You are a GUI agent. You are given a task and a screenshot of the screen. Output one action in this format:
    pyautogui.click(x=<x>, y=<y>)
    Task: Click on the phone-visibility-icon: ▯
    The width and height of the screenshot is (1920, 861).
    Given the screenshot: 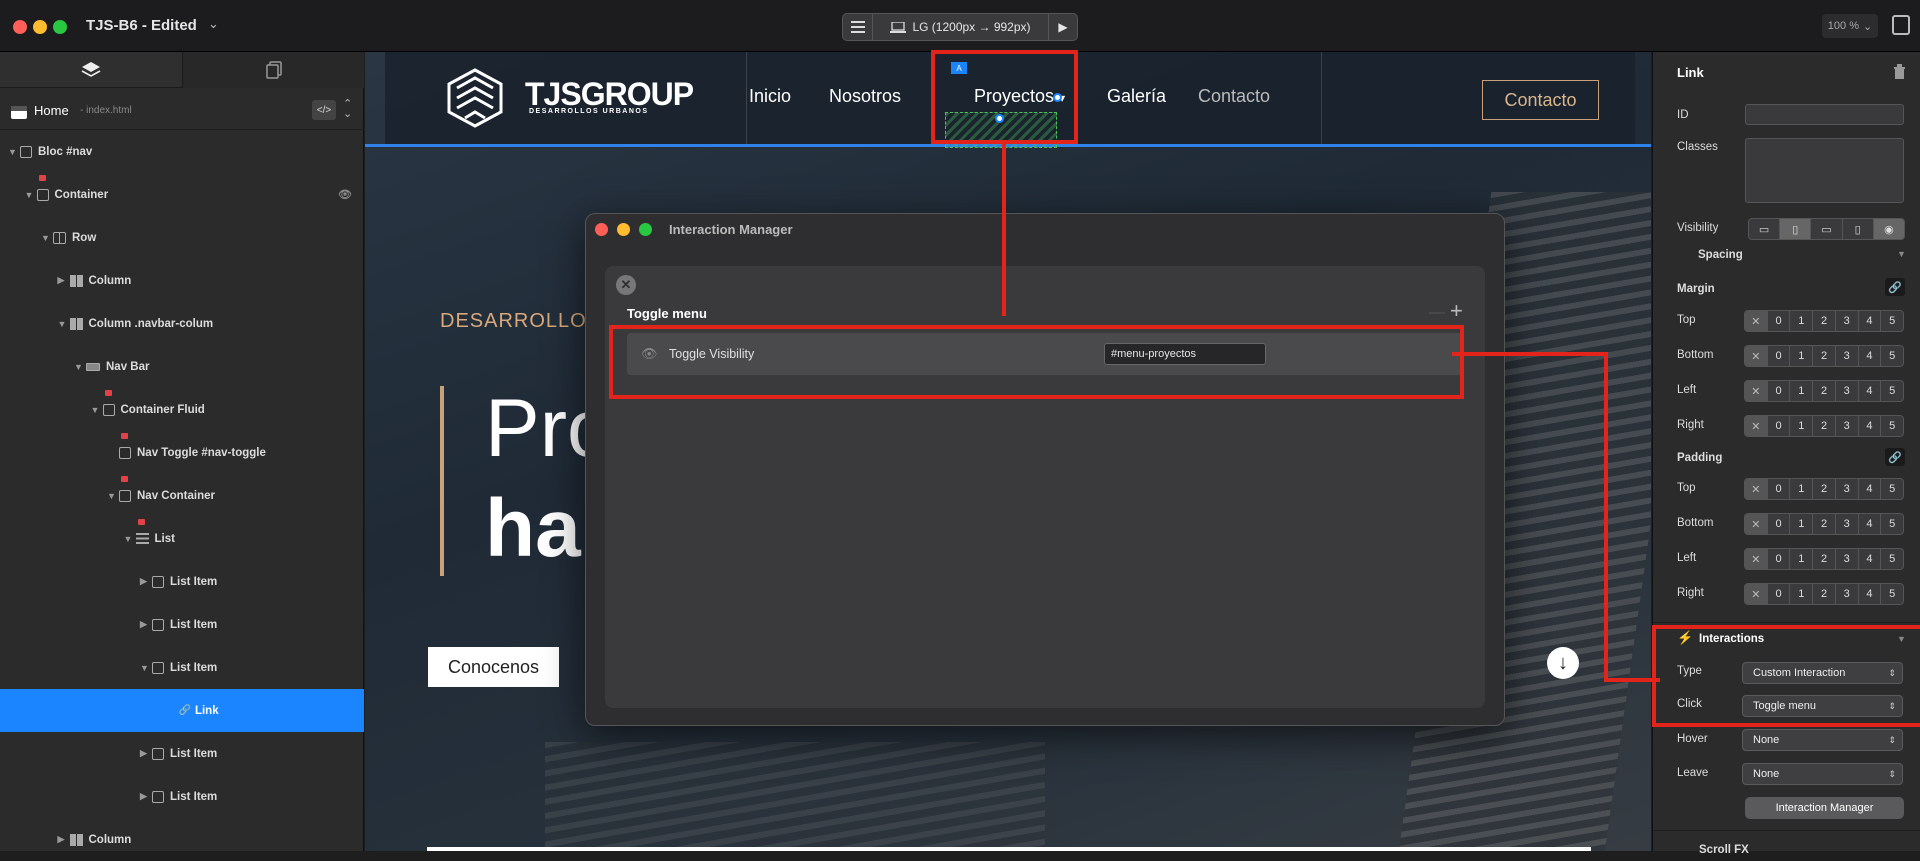 What is the action you would take?
    pyautogui.click(x=1858, y=229)
    